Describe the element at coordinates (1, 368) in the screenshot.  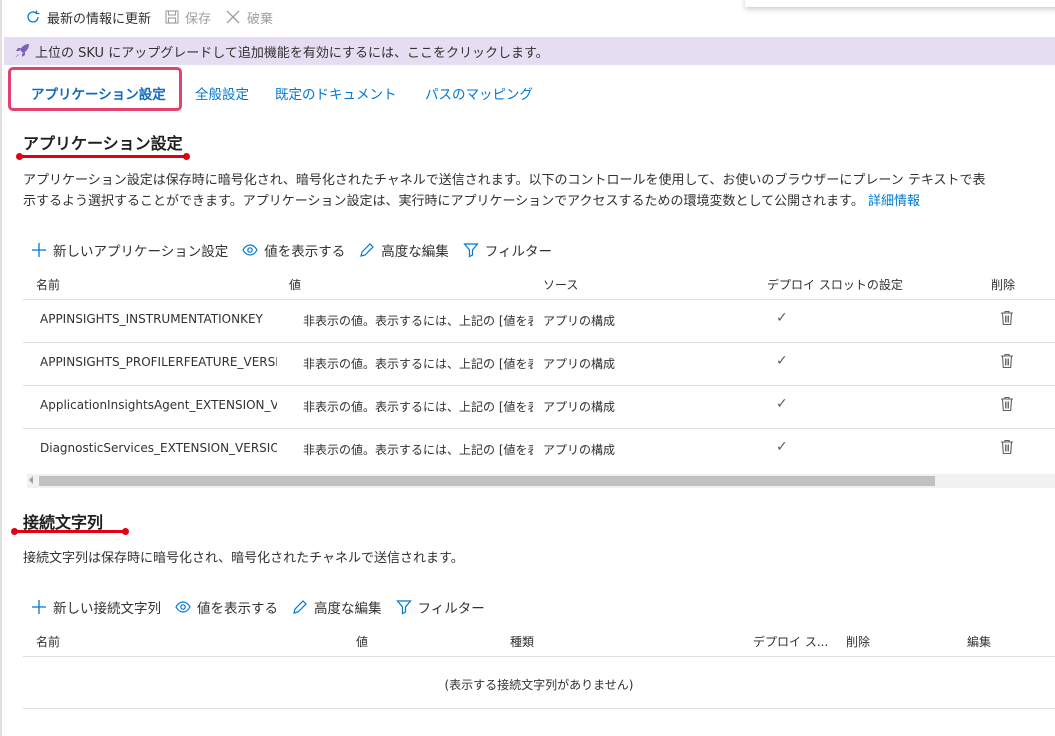
I see `left-border` at that location.